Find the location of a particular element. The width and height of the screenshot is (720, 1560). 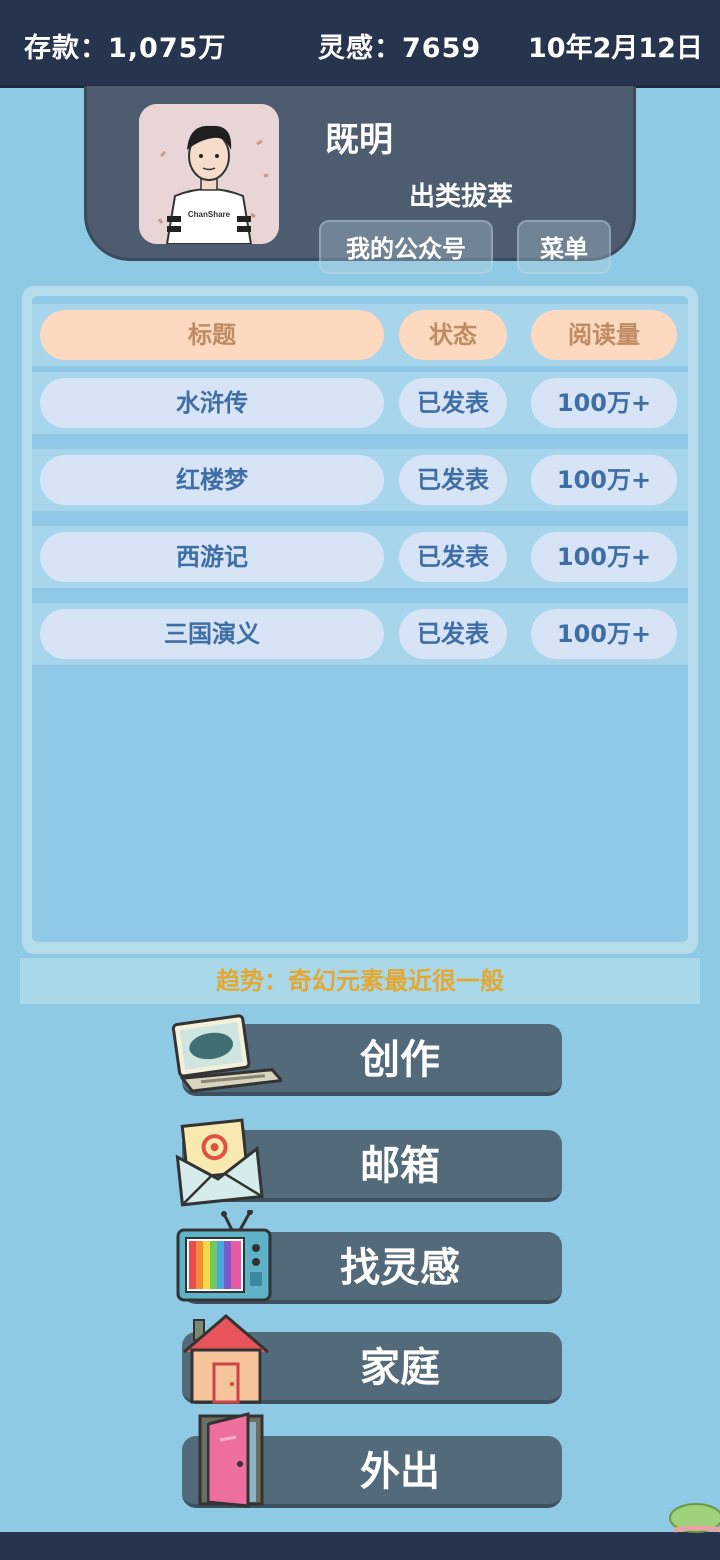

header-reads: 阅读量 is located at coordinates (604, 335).